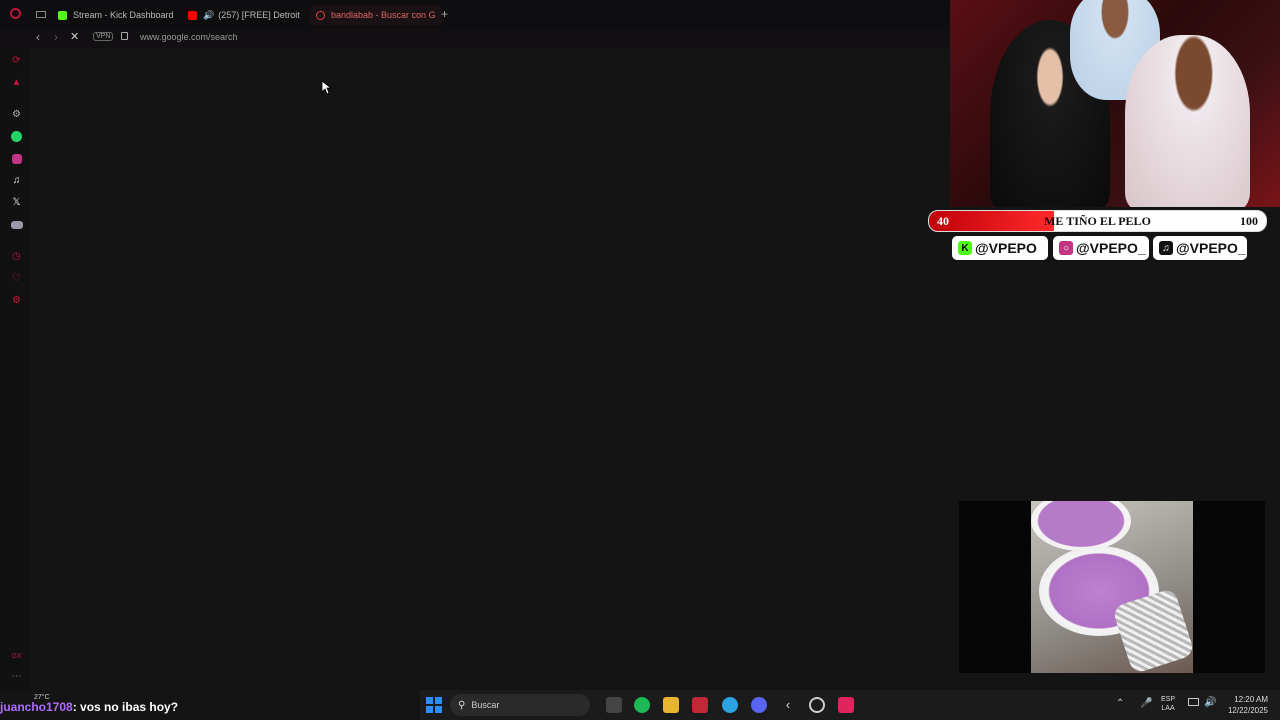 Image resolution: width=1280 pixels, height=720 pixels. What do you see at coordinates (788, 705) in the screenshot?
I see `epic-icon: ‹` at bounding box center [788, 705].